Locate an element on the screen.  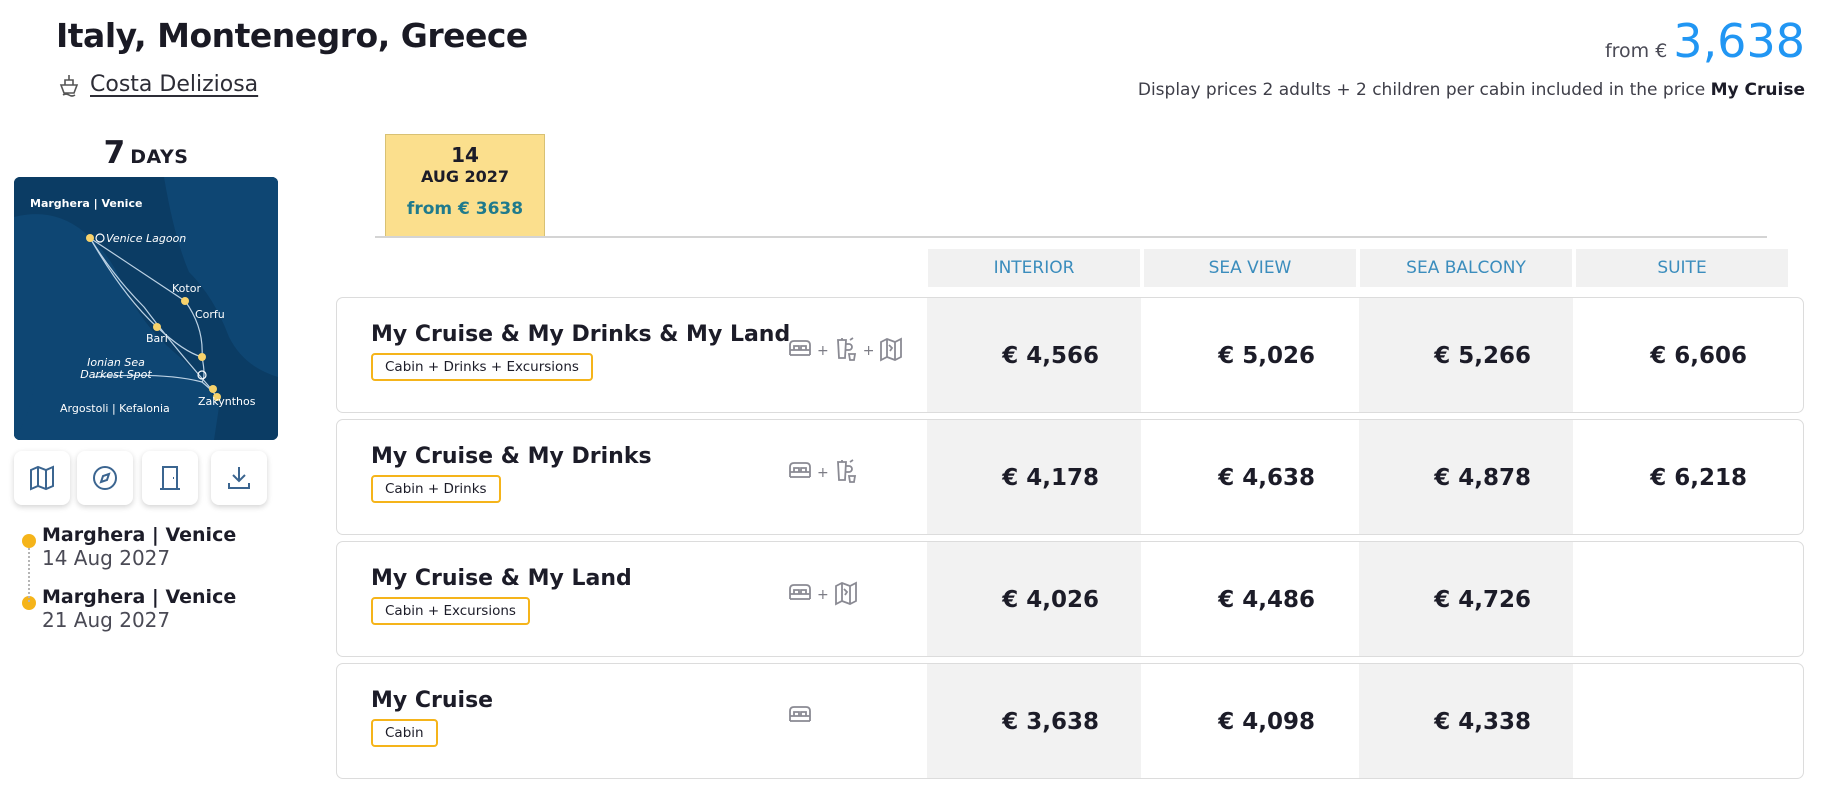
price-cell-sea-view: € 5,026 is located at coordinates (1250, 355).